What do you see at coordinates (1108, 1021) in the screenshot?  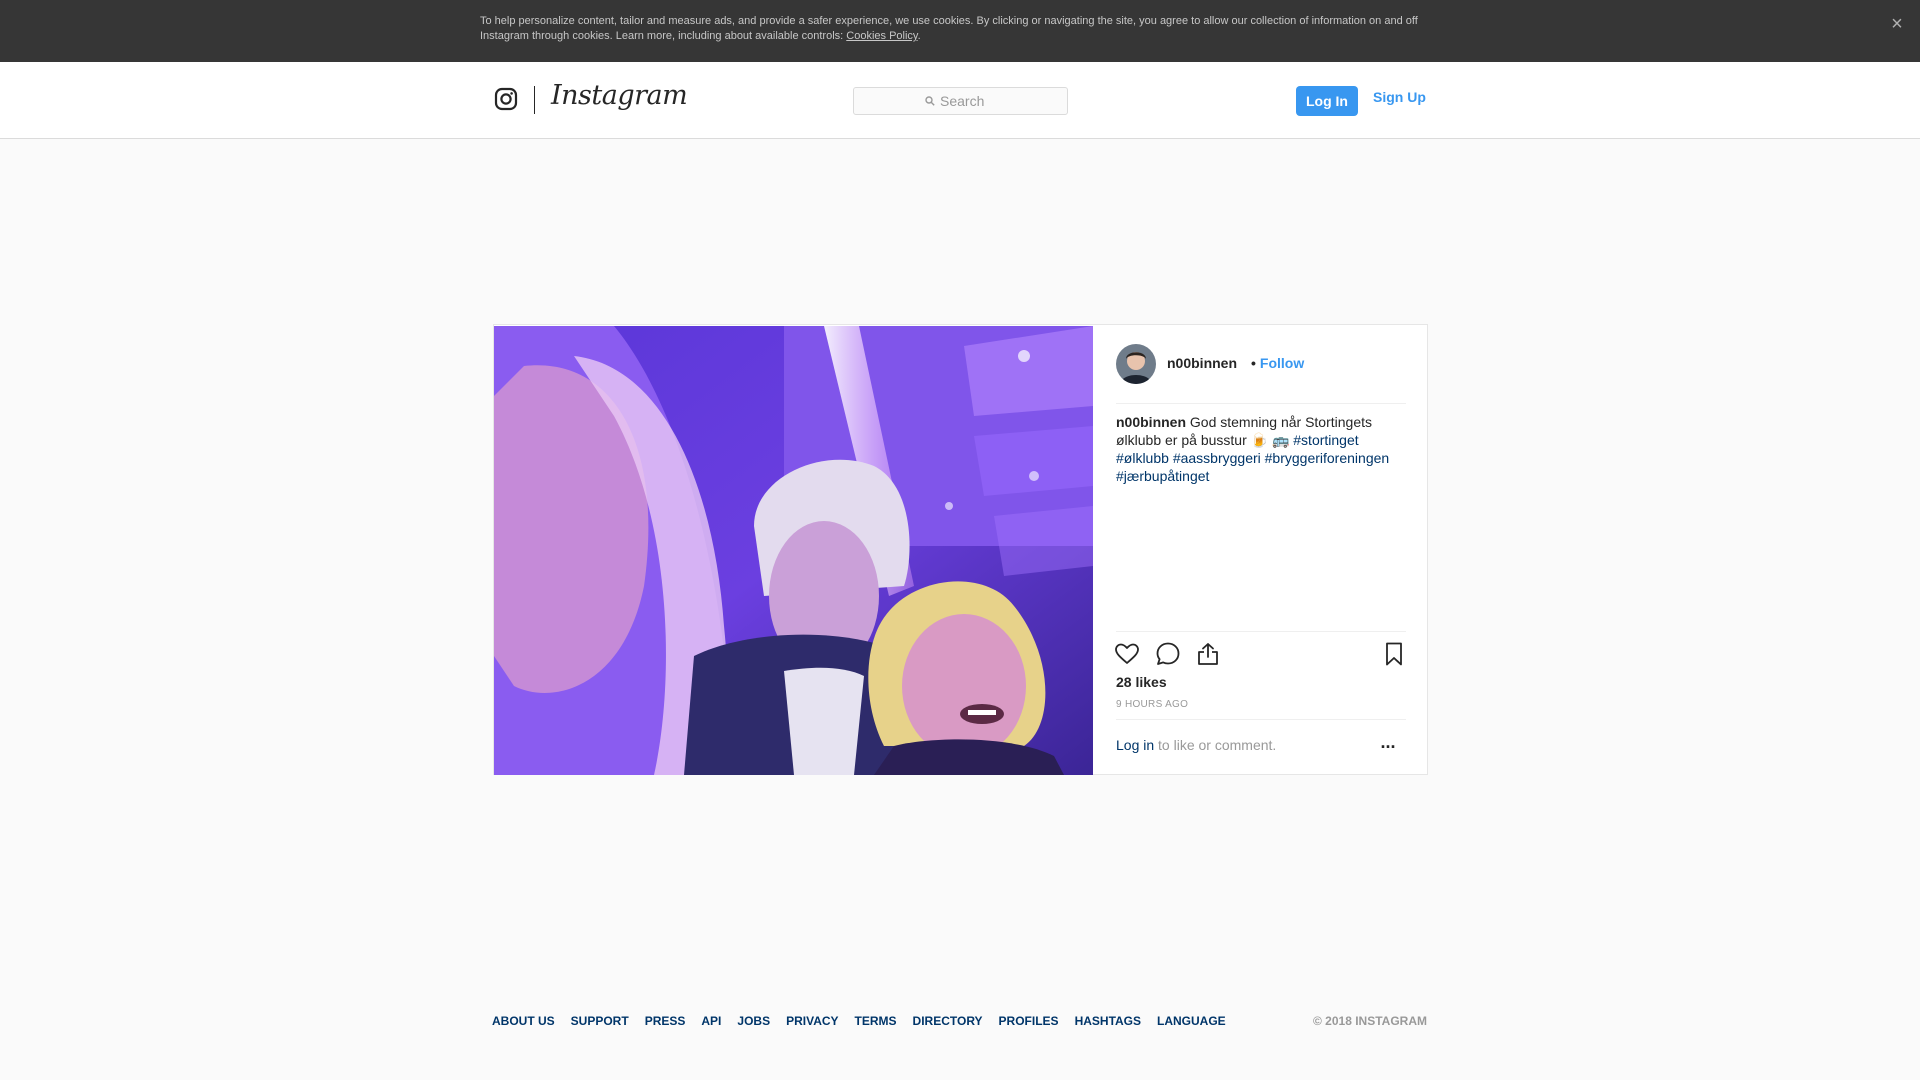 I see `footer-link-hashtags: HASHTAGS` at bounding box center [1108, 1021].